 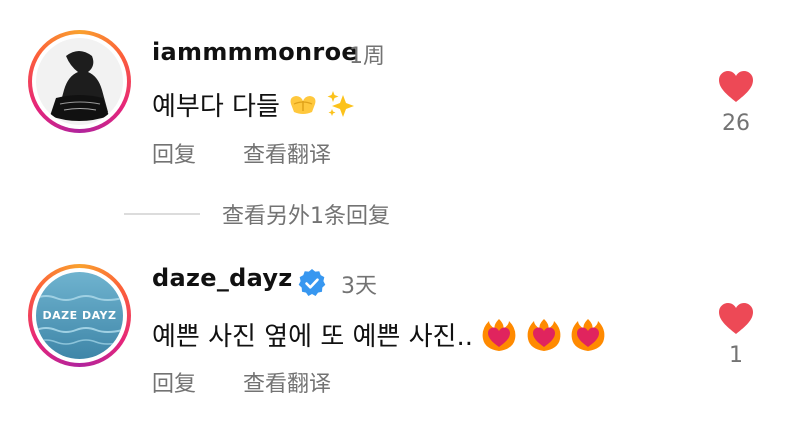 I want to click on avatar: DAZE DAYZ, so click(x=79, y=315).